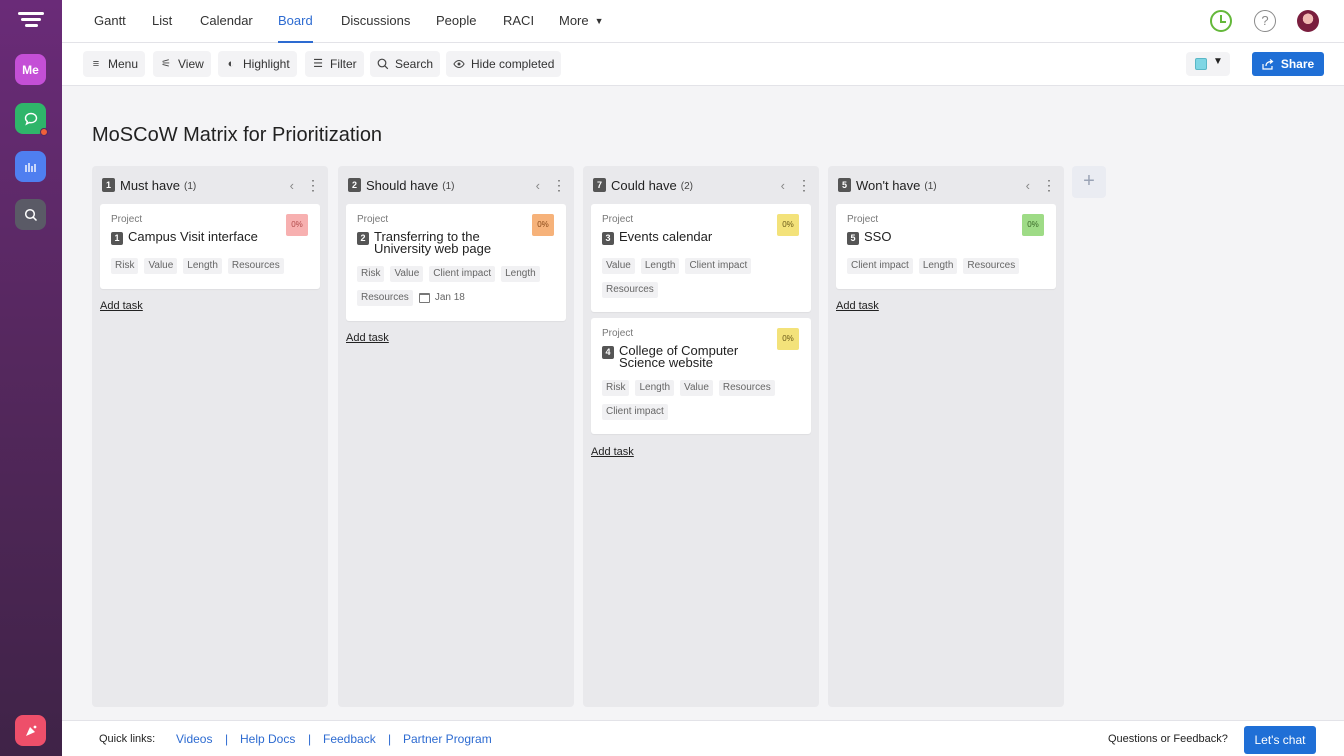  What do you see at coordinates (686, 357) in the screenshot?
I see `card-title: 4College of Computer Science website` at bounding box center [686, 357].